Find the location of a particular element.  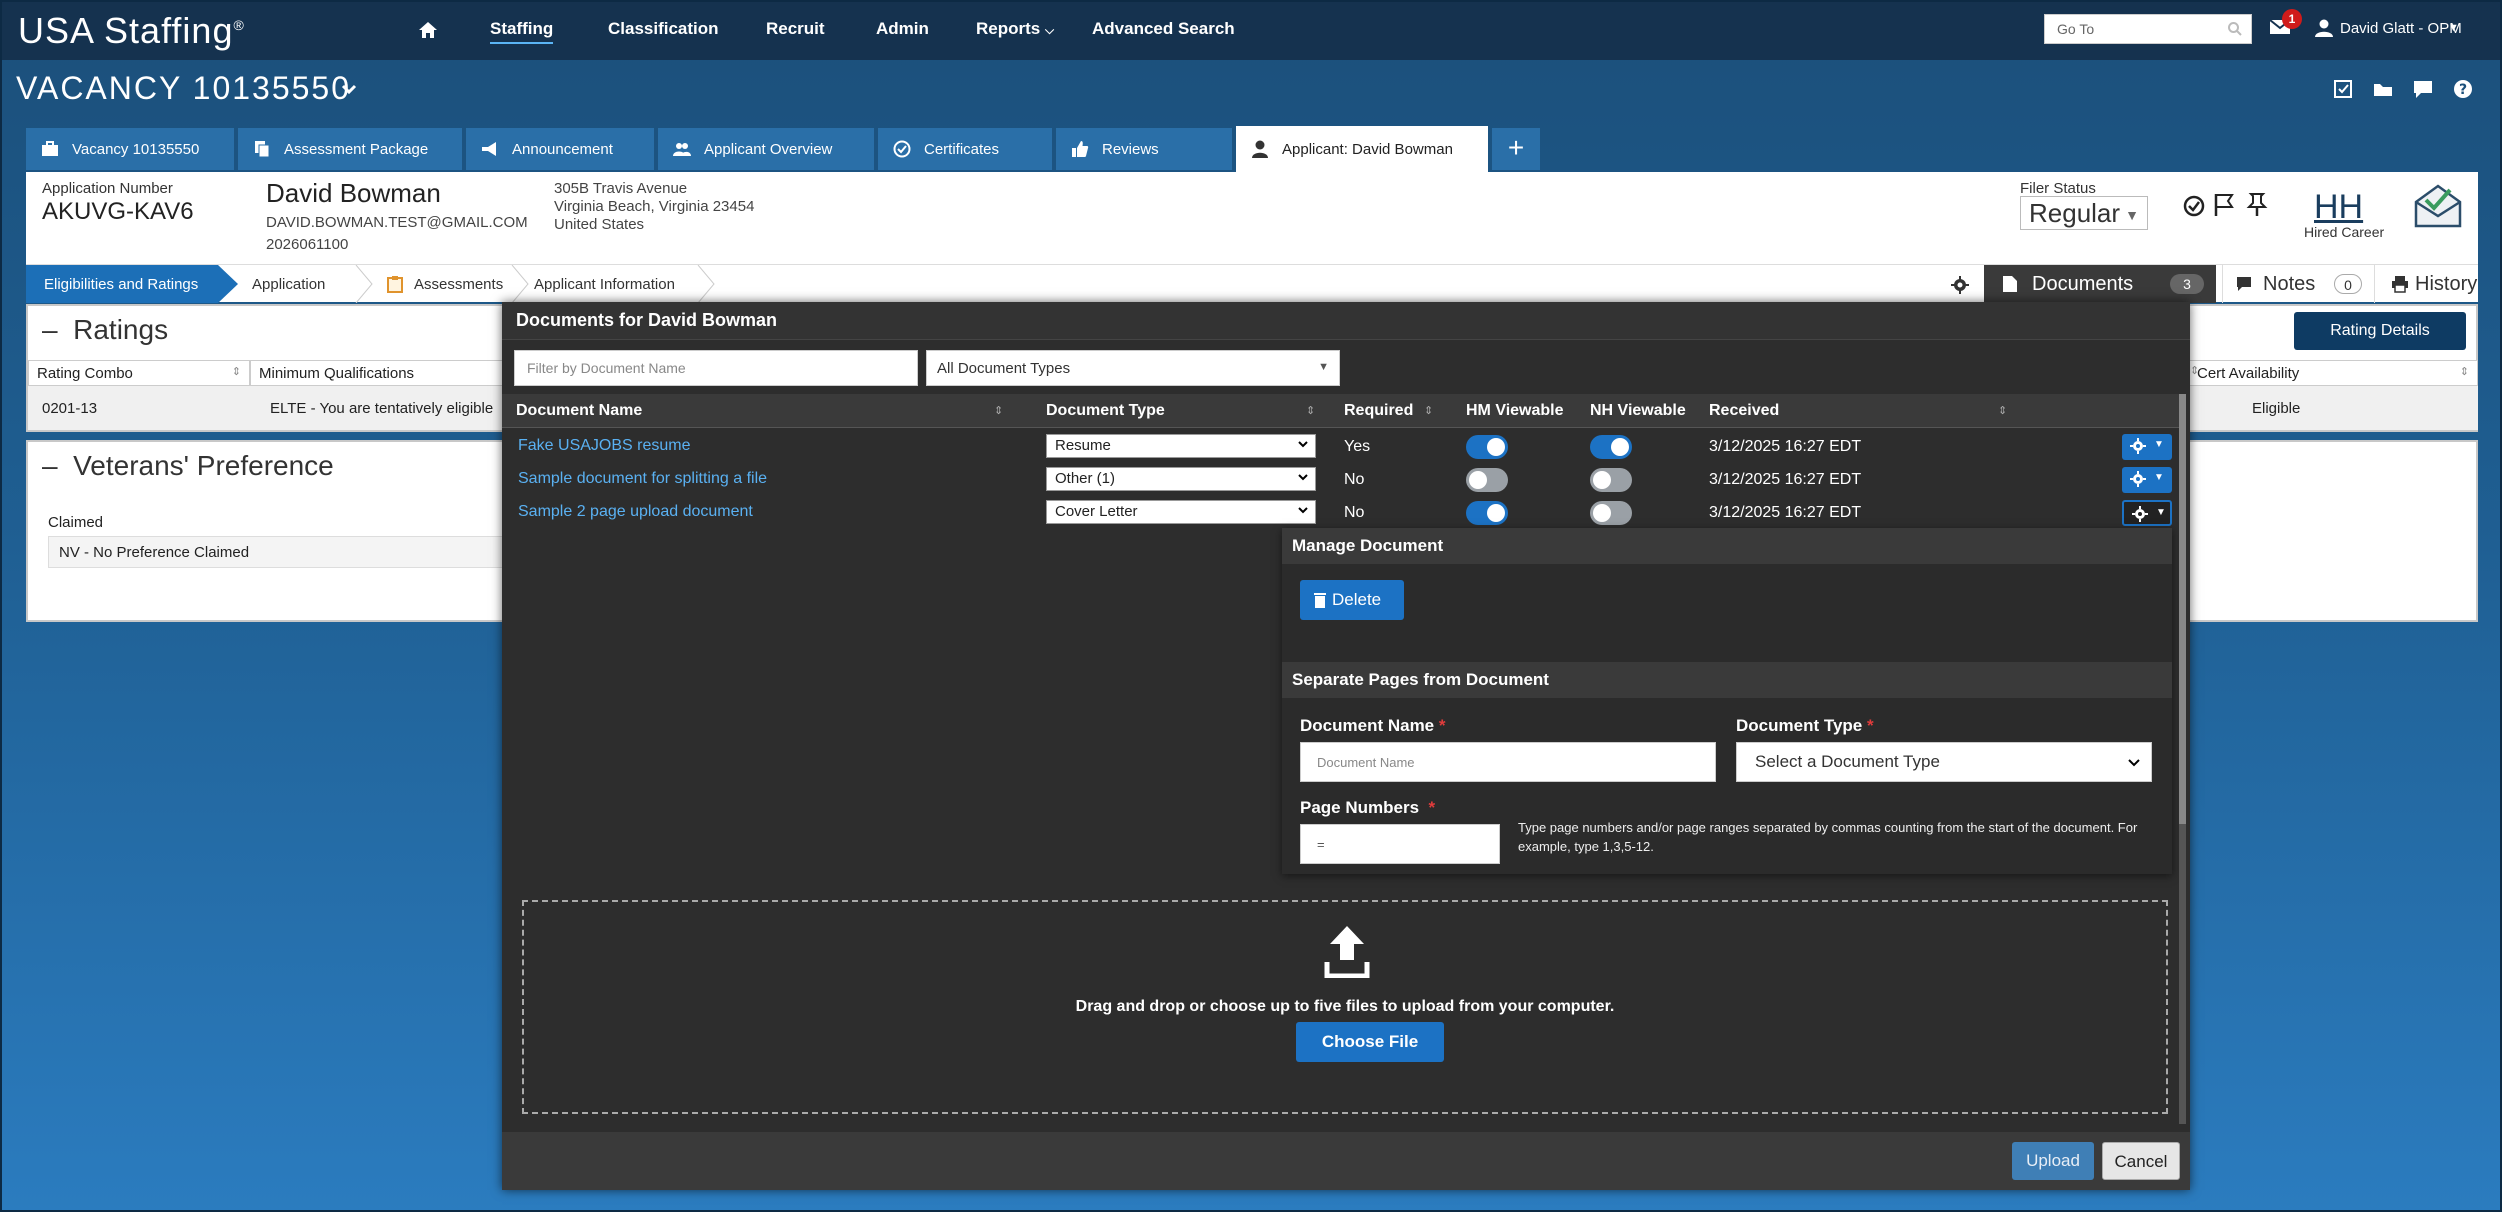

tab-applicant-overview: Applicant Overview is located at coordinates (766, 149).